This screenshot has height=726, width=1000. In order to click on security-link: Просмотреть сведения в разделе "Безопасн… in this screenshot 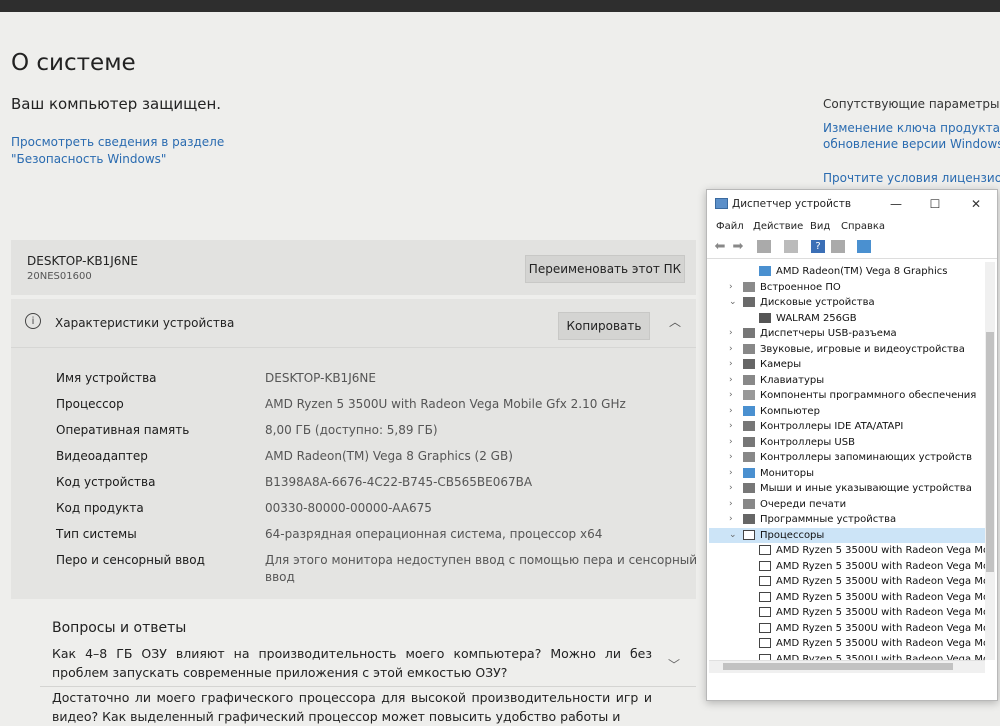, I will do `click(161, 151)`.